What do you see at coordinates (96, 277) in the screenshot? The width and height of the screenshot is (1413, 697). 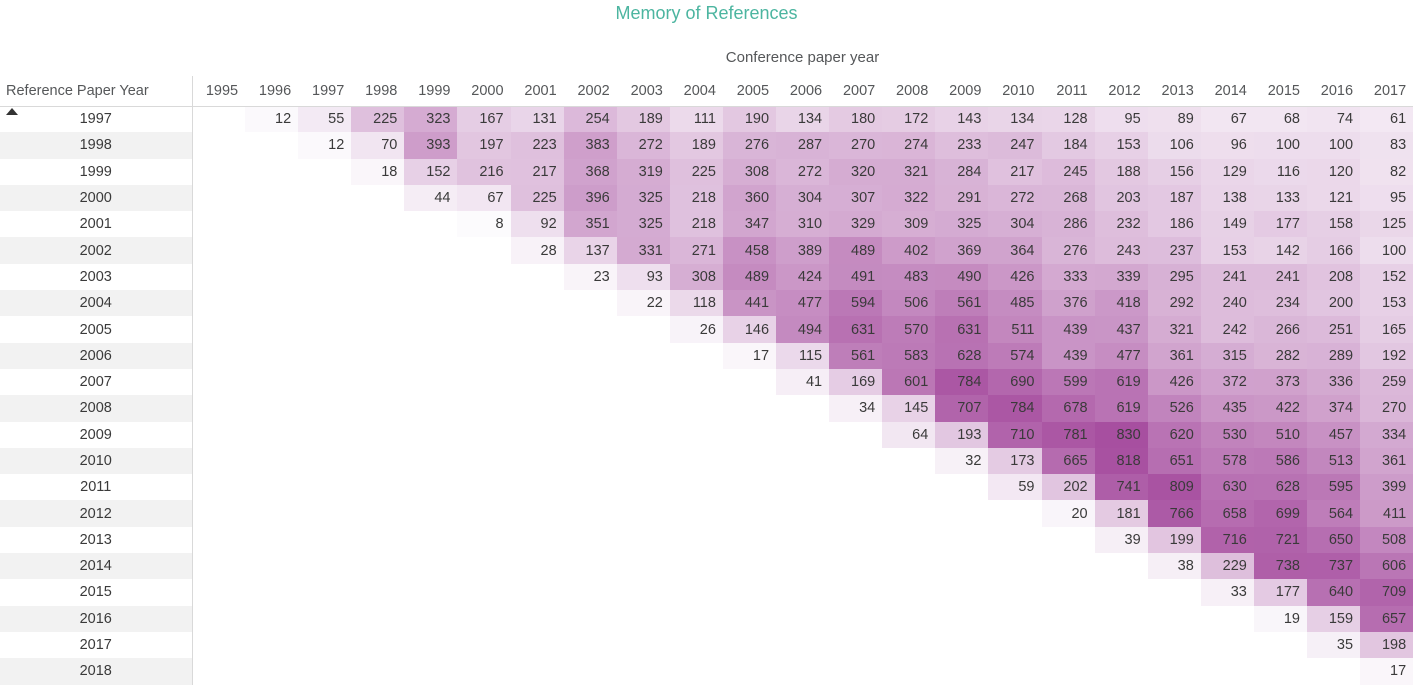 I see `row-header-2003: 2003` at bounding box center [96, 277].